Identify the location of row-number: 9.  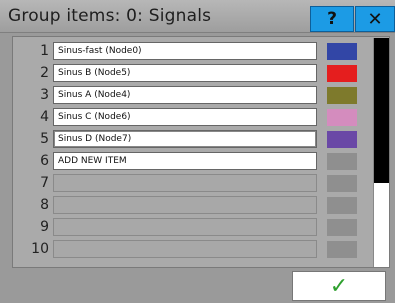
(44, 227).